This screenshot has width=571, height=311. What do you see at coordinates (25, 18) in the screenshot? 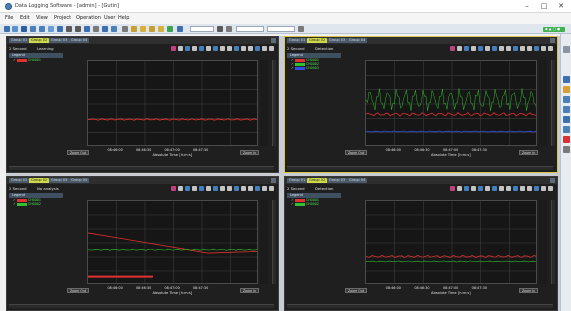
I see `menu-edit: Edit` at bounding box center [25, 18].